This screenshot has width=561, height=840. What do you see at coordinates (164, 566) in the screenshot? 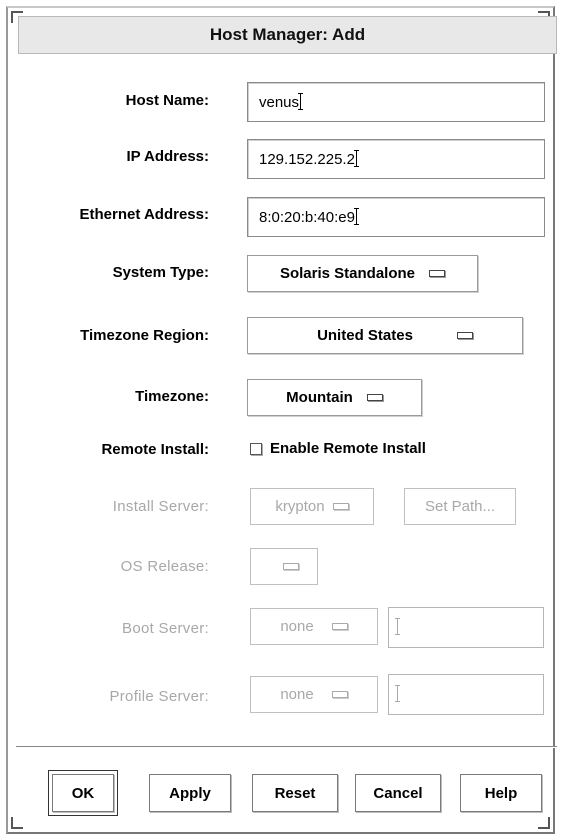
I see `os-release-label: OS Release:` at bounding box center [164, 566].